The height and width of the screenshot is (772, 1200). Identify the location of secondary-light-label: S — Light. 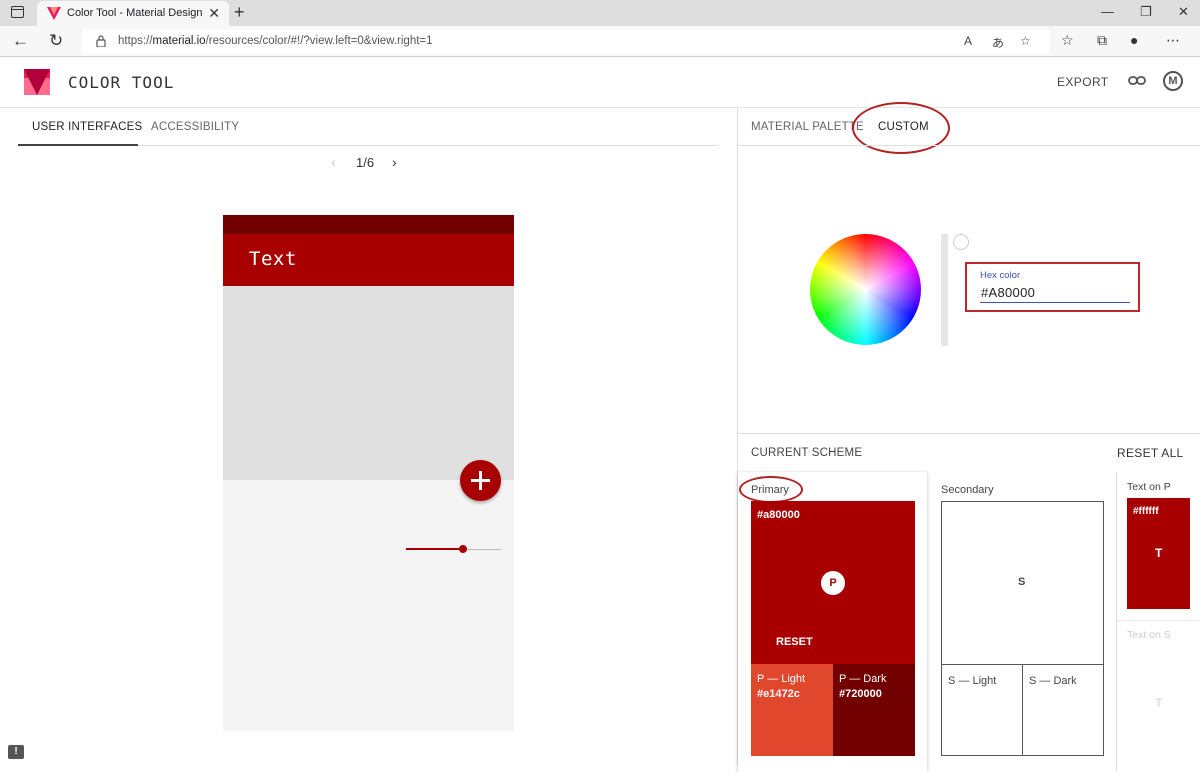
(972, 681).